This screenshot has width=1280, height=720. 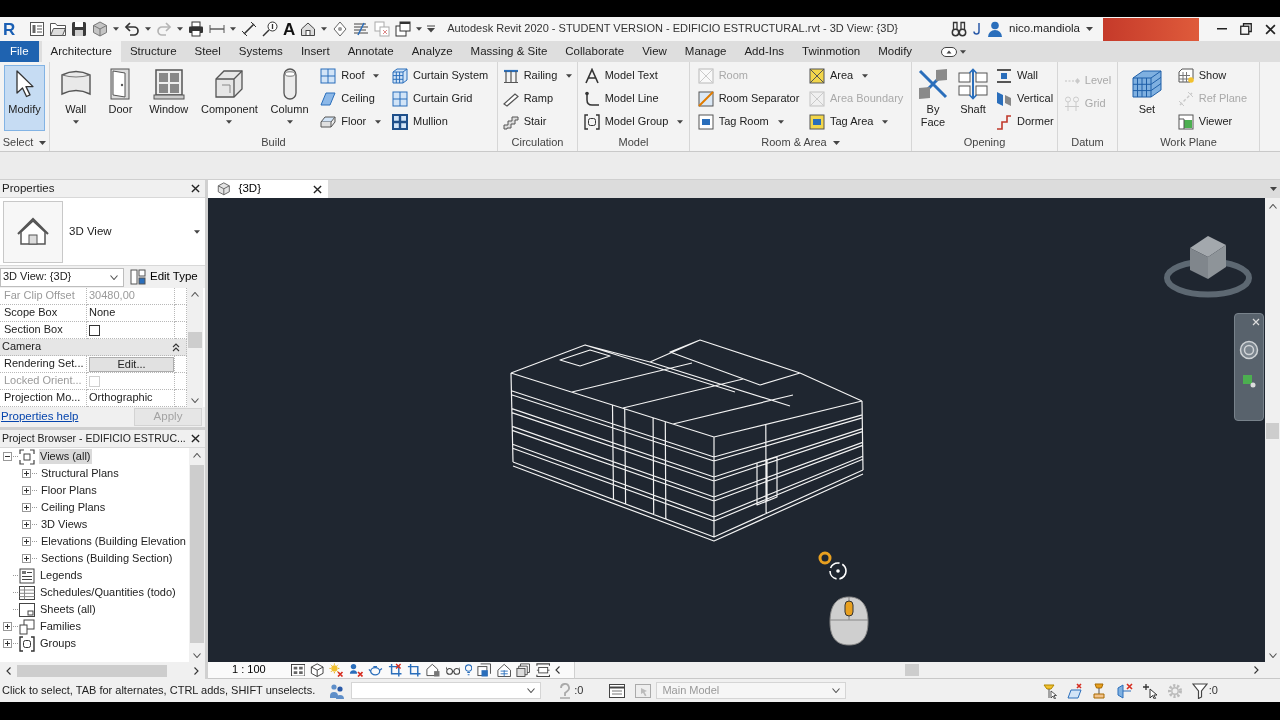 What do you see at coordinates (403, 29) in the screenshot?
I see `stacked-windows-icon` at bounding box center [403, 29].